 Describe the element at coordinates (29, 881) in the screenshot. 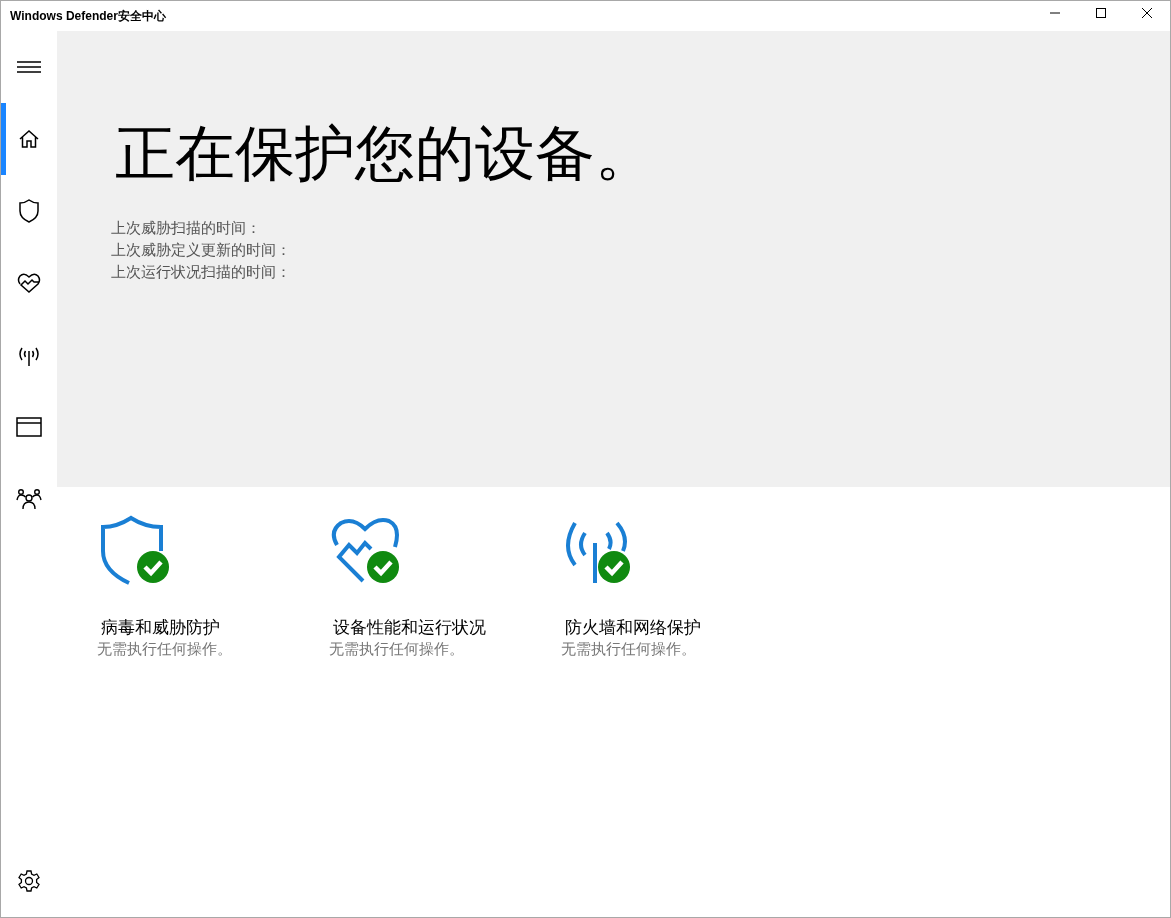

I see `settings-icon` at that location.